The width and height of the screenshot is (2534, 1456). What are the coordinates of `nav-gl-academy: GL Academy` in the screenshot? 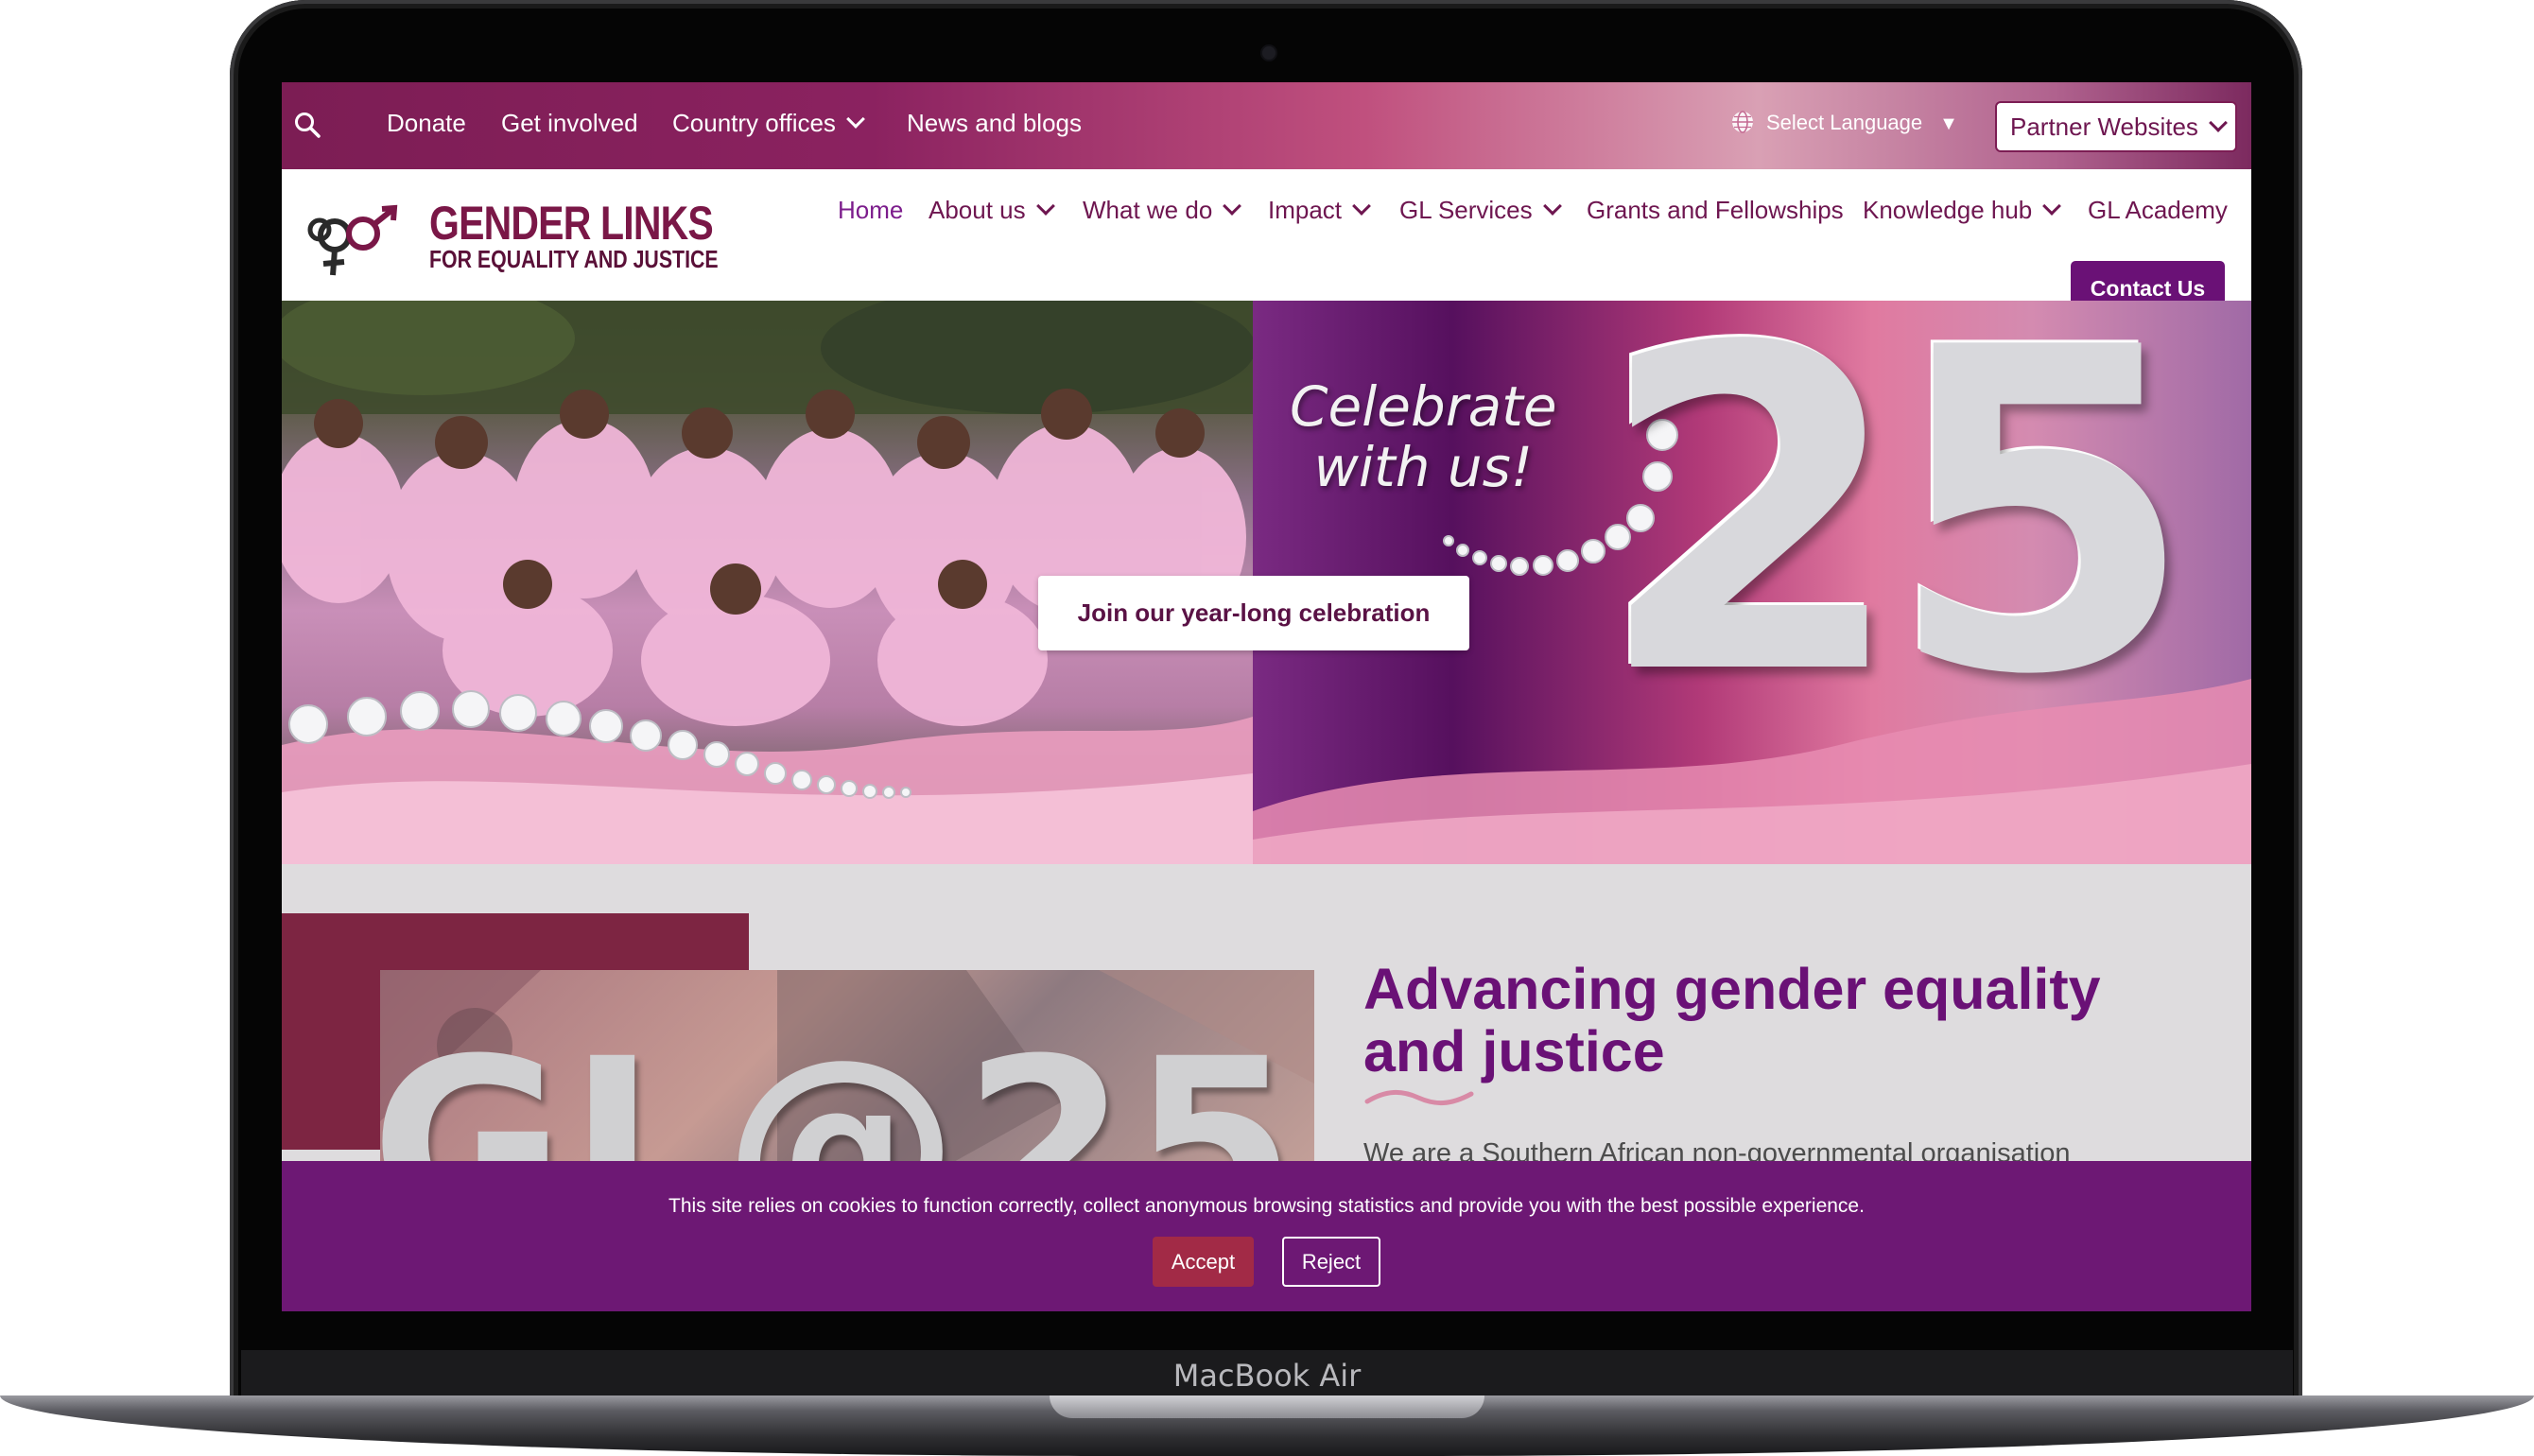 It's located at (2158, 210).